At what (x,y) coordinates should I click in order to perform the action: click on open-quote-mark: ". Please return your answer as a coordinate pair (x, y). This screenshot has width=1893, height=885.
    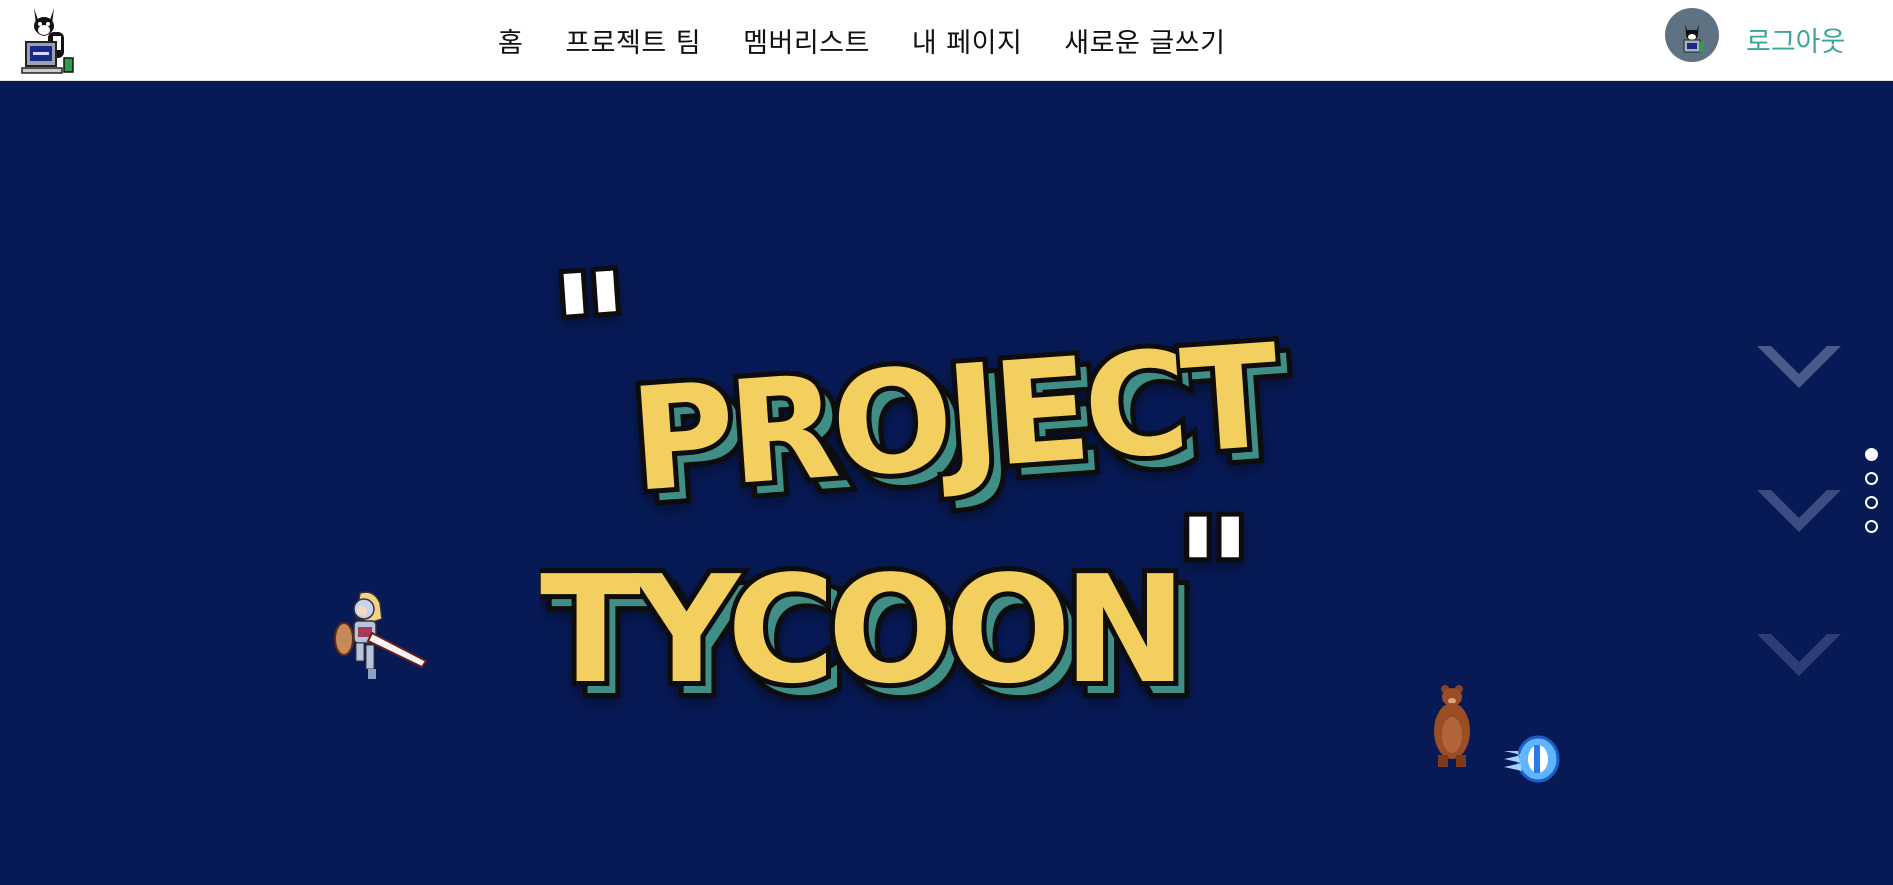
    Looking at the image, I should click on (592, 330).